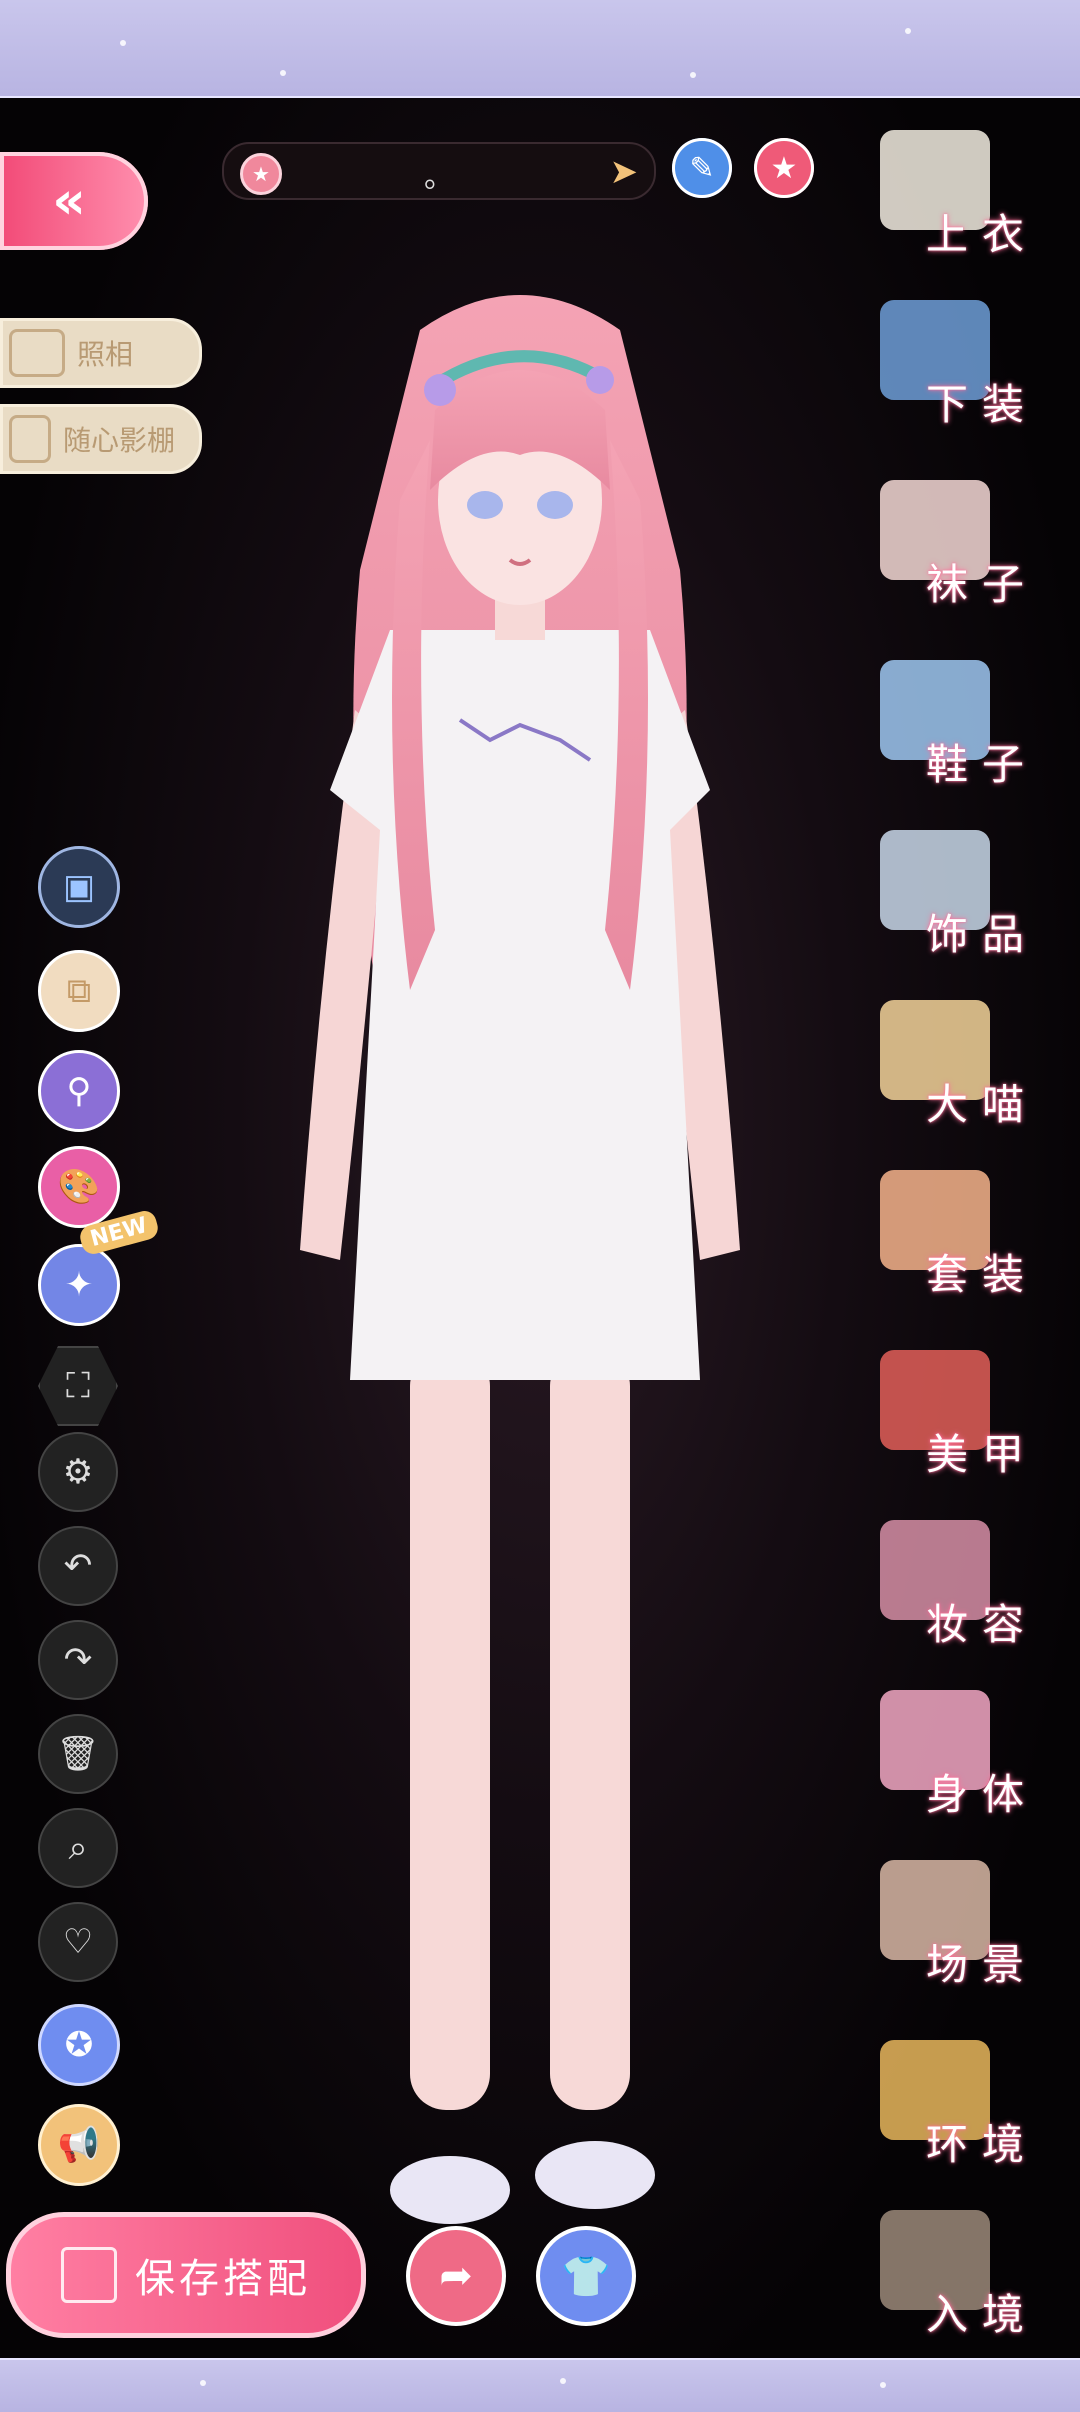 This screenshot has height=2412, width=1080. What do you see at coordinates (970, 1765) in the screenshot?
I see `category-body: 身体` at bounding box center [970, 1765].